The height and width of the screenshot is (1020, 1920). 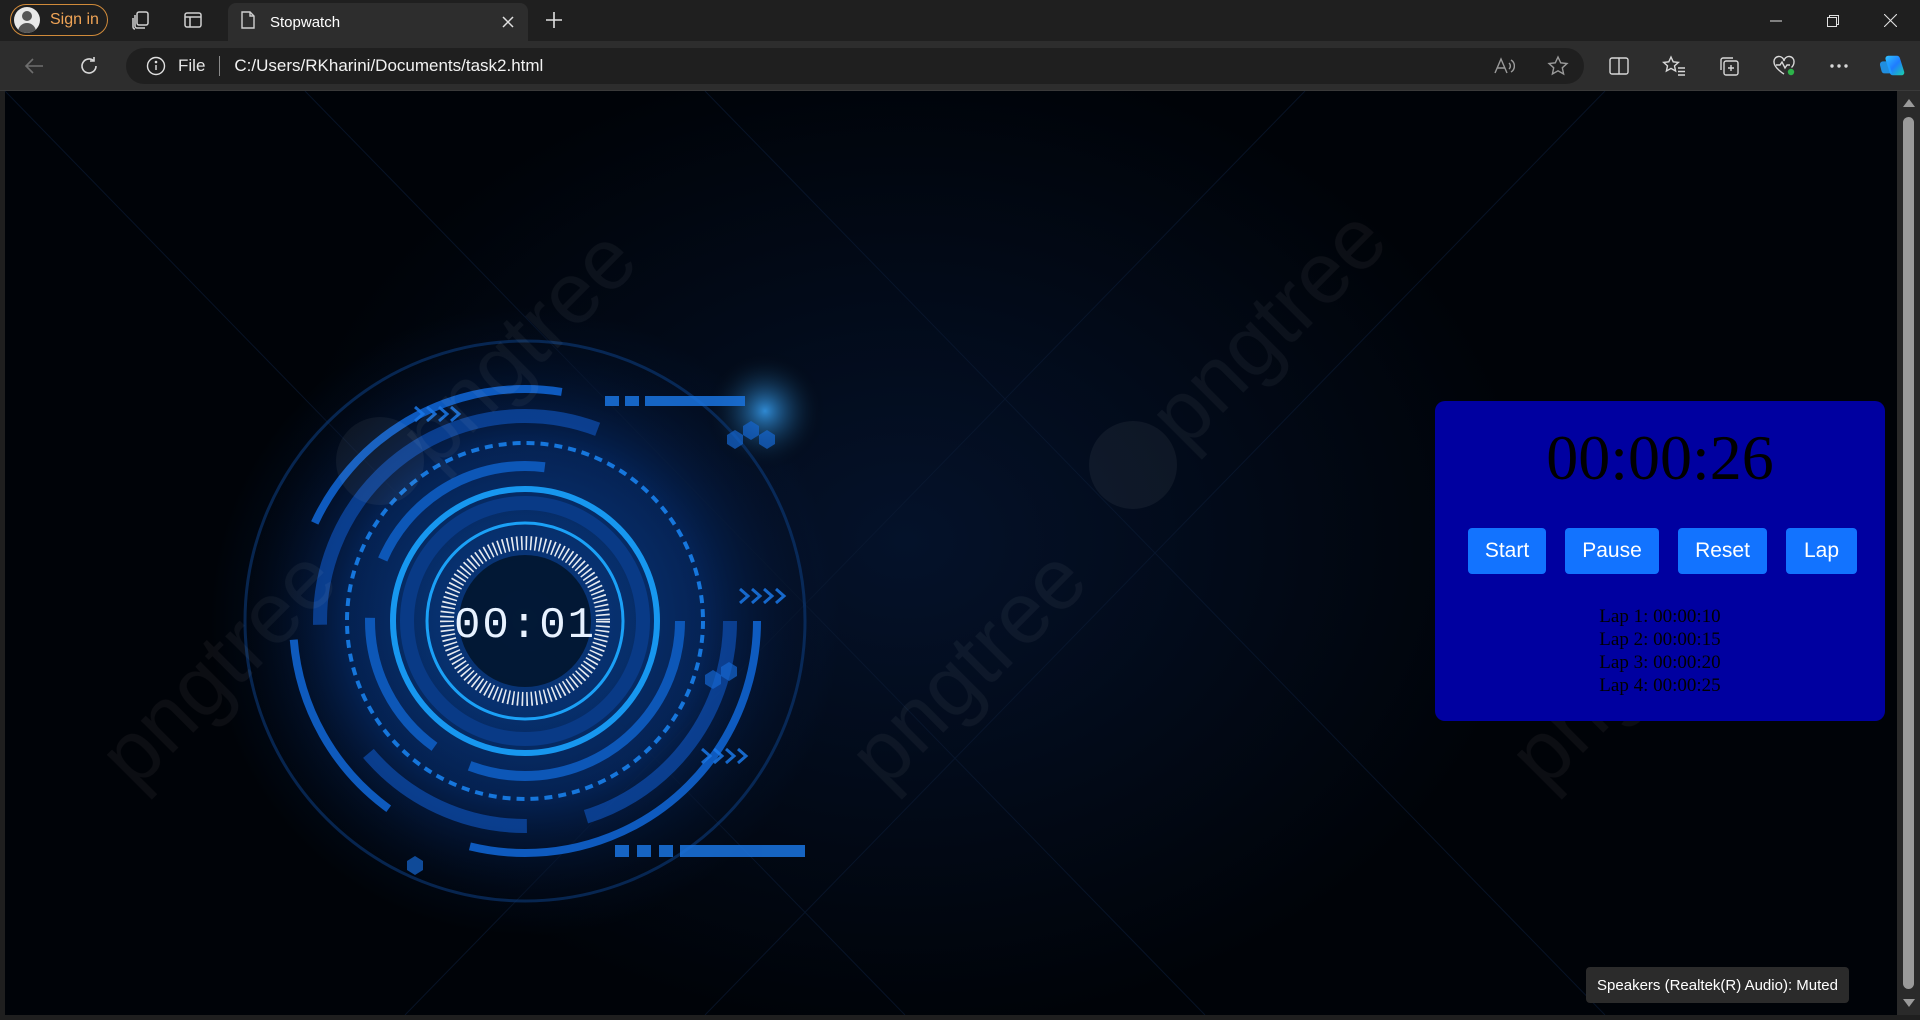 I want to click on minimize-icon, so click(x=1776, y=20).